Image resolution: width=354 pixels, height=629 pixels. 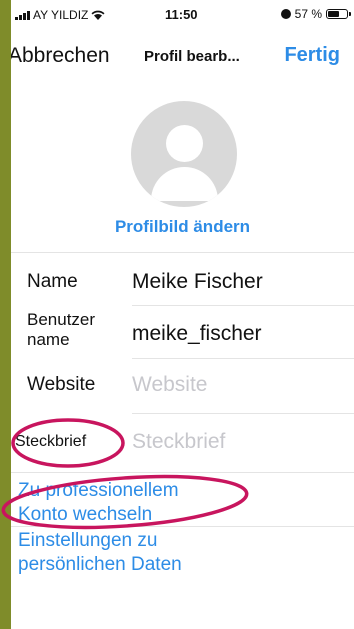 What do you see at coordinates (285, 14) in the screenshot?
I see `alarm-icon` at bounding box center [285, 14].